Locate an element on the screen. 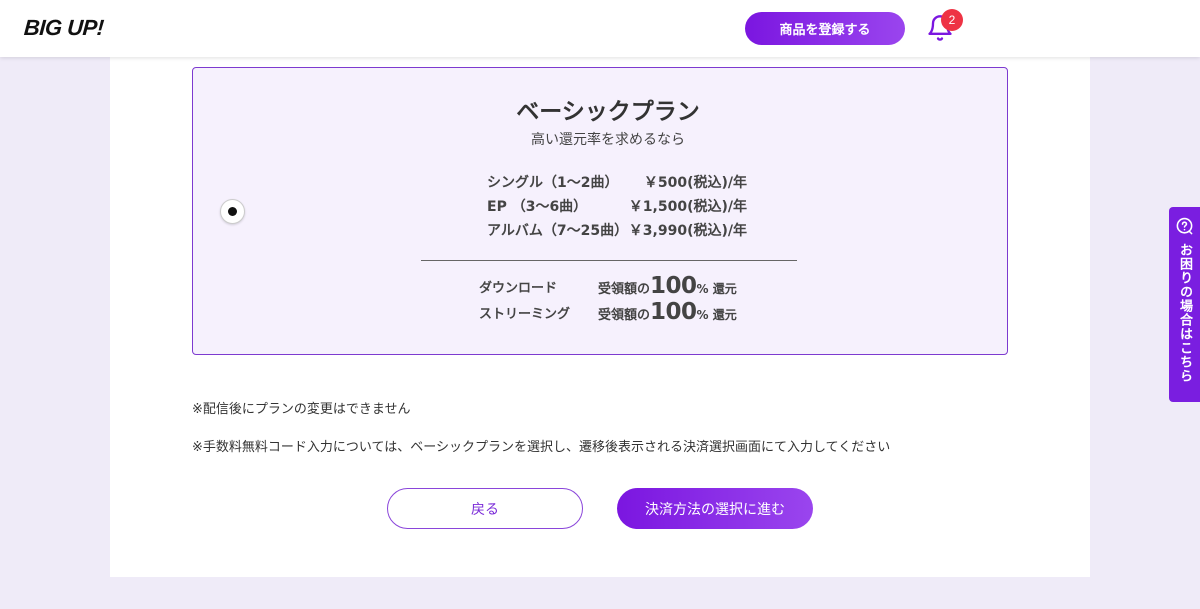 The image size is (1200, 609). plan-divider is located at coordinates (609, 260).